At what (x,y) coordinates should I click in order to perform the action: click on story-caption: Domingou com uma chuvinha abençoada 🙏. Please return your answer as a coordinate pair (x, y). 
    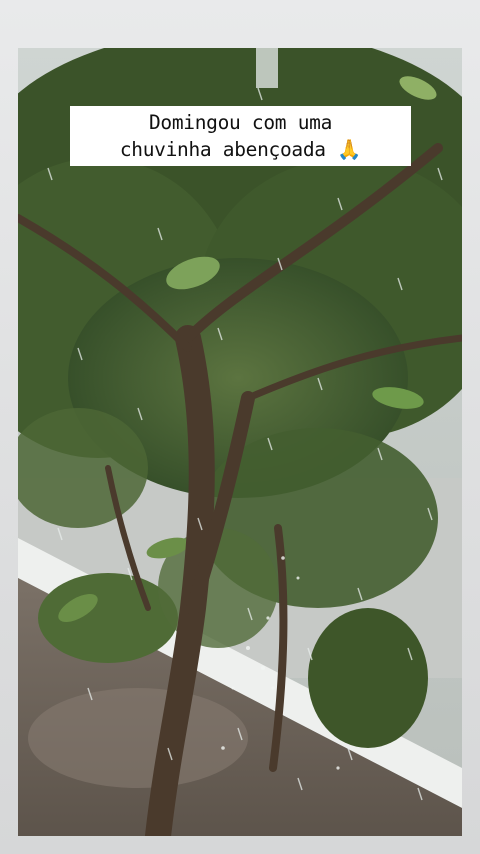
    Looking at the image, I should click on (240, 136).